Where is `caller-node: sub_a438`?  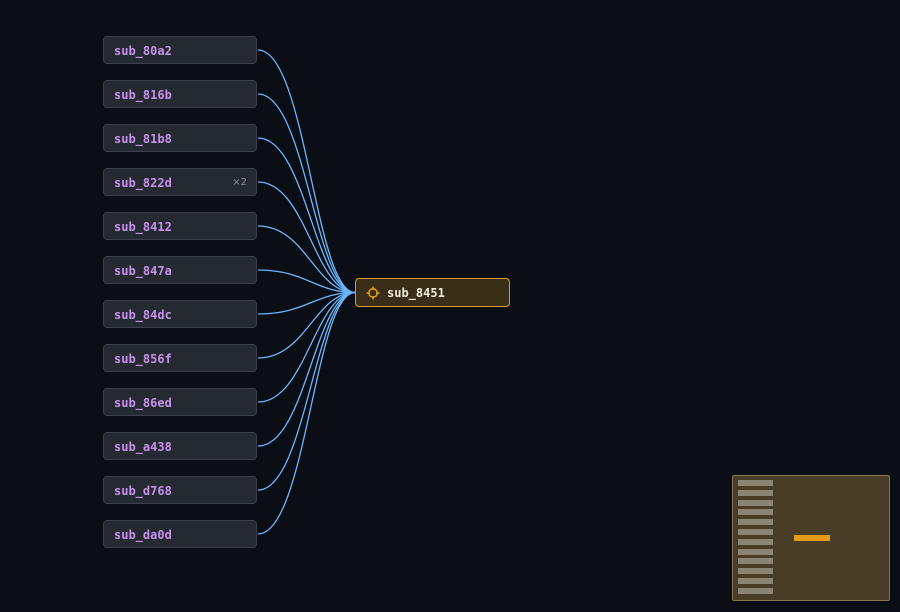
caller-node: sub_a438 is located at coordinates (180, 446).